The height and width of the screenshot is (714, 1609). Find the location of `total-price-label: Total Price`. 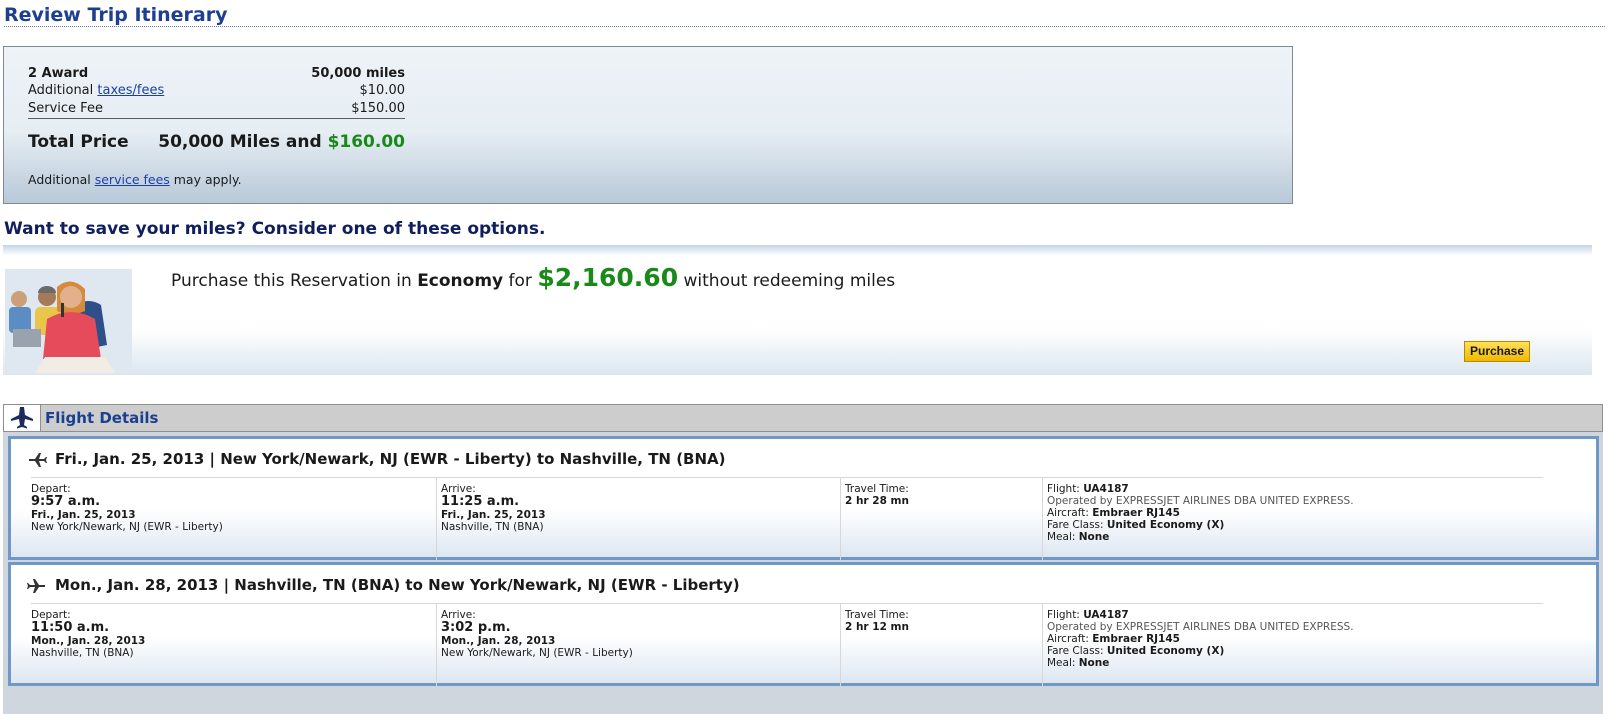

total-price-label: Total Price is located at coordinates (78, 142).